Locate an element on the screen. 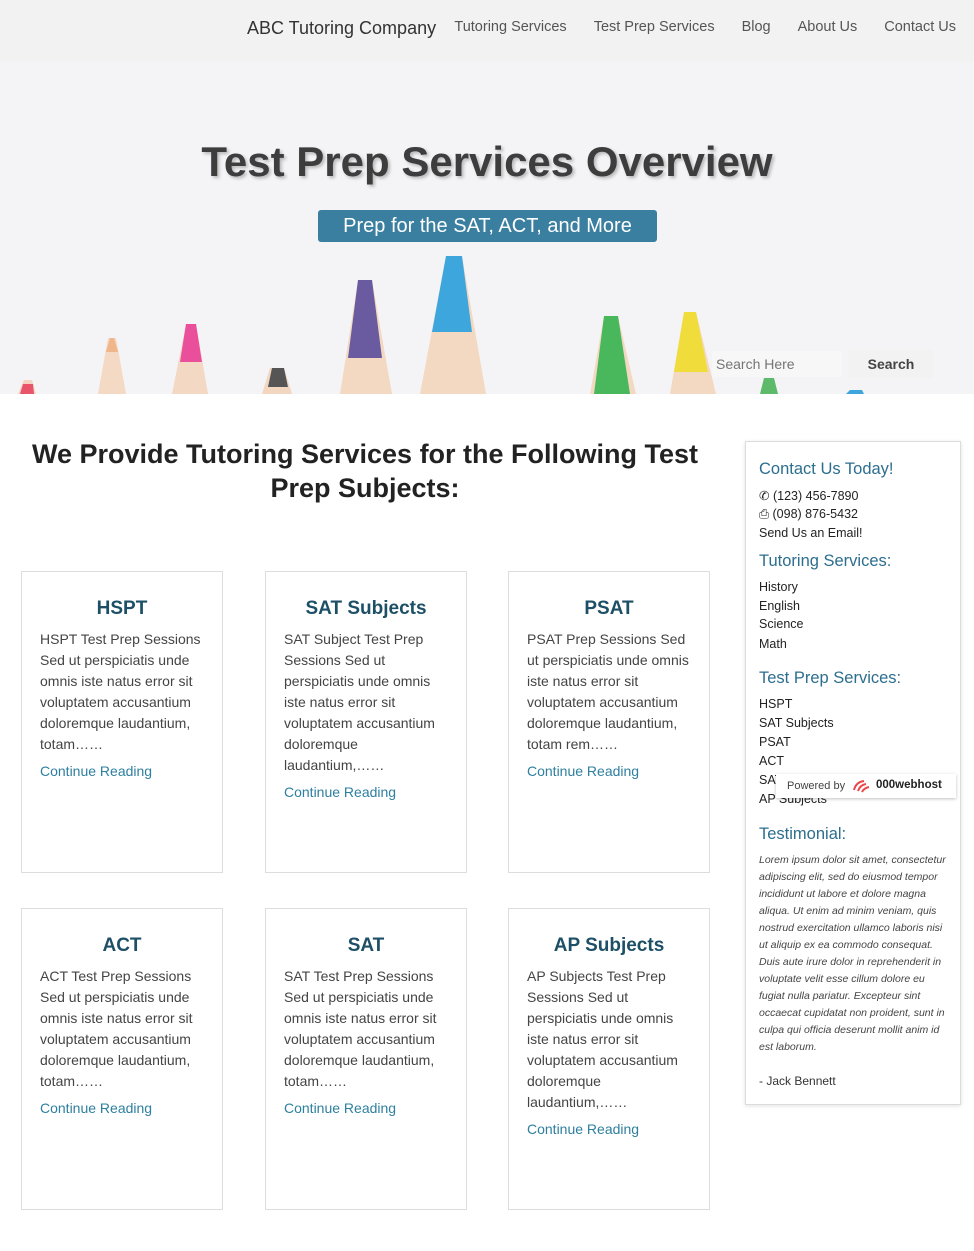 Image resolution: width=974 pixels, height=1251 pixels. contact-heading: Contact Us Today! is located at coordinates (826, 469).